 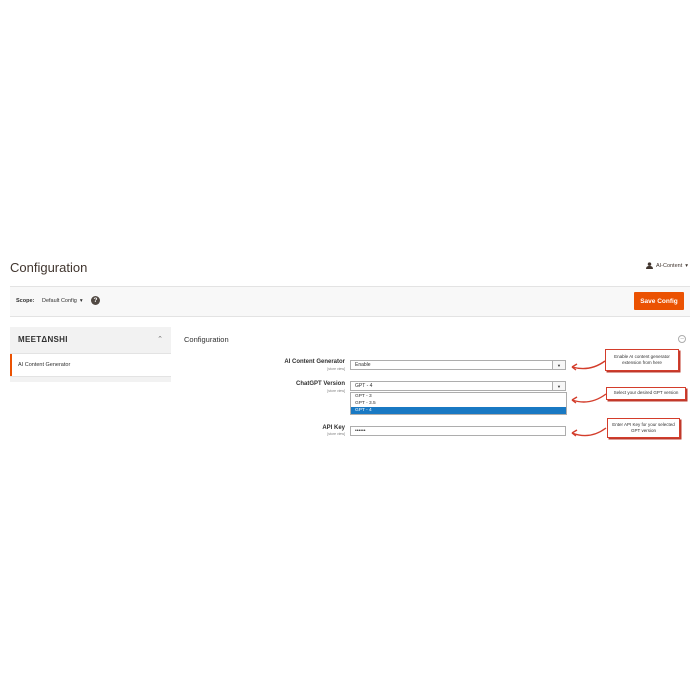 What do you see at coordinates (458, 365) in the screenshot?
I see `ai-content-generator-select: Enable ▼` at bounding box center [458, 365].